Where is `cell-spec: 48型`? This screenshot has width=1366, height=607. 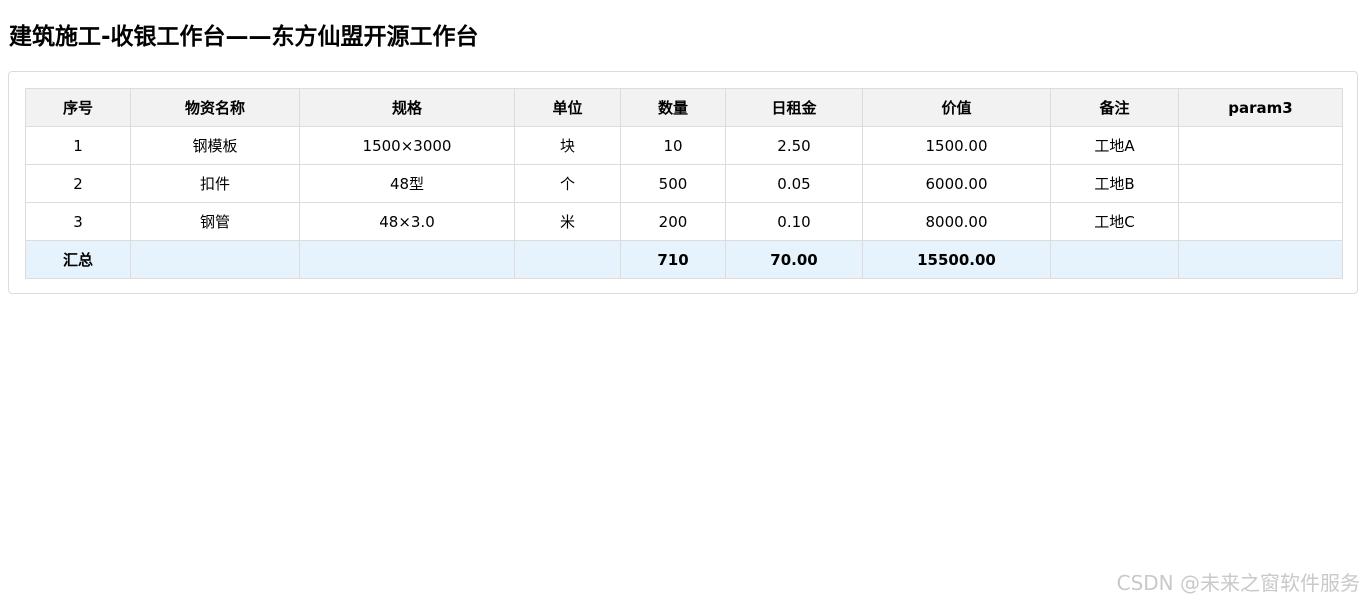 cell-spec: 48型 is located at coordinates (407, 183).